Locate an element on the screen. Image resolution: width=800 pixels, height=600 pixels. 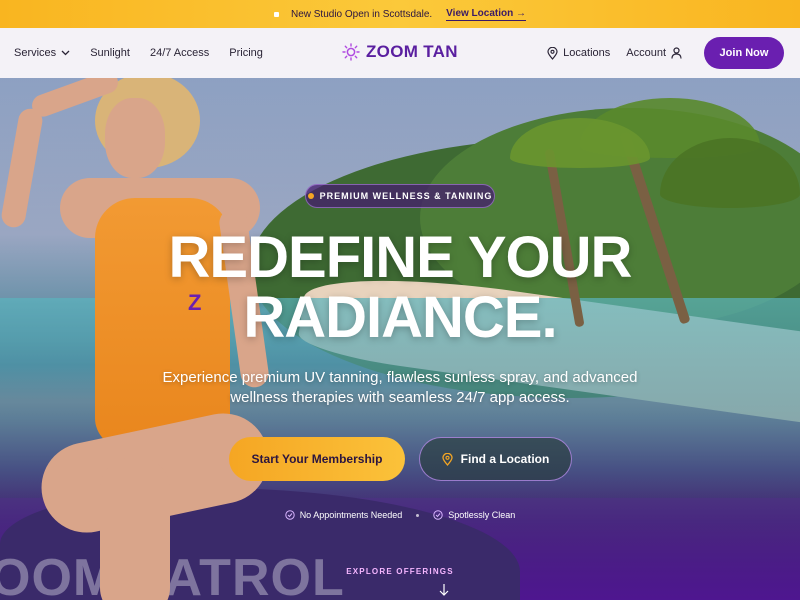
feature-label: No Appointments Needed is located at coordinates (351, 515).